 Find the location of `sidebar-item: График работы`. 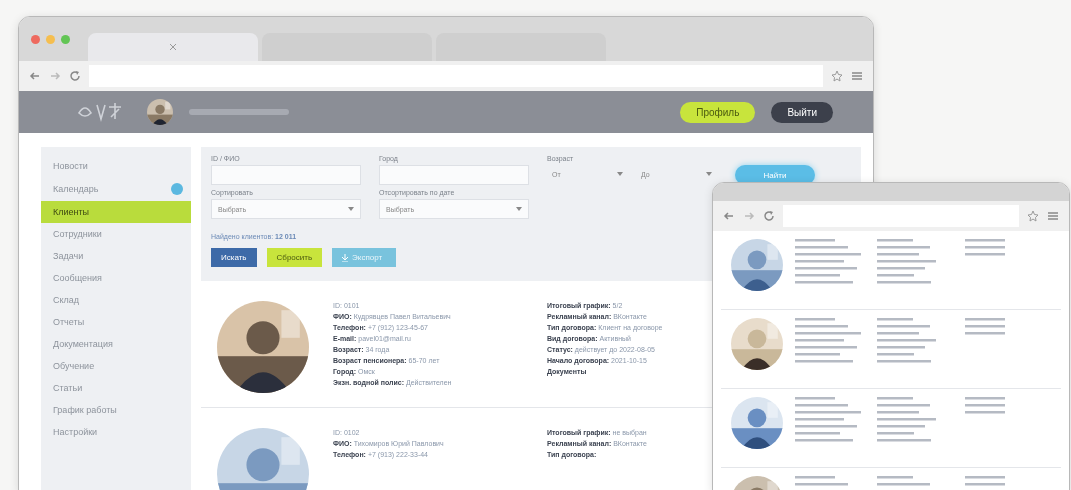

sidebar-item: График работы is located at coordinates (116, 410).